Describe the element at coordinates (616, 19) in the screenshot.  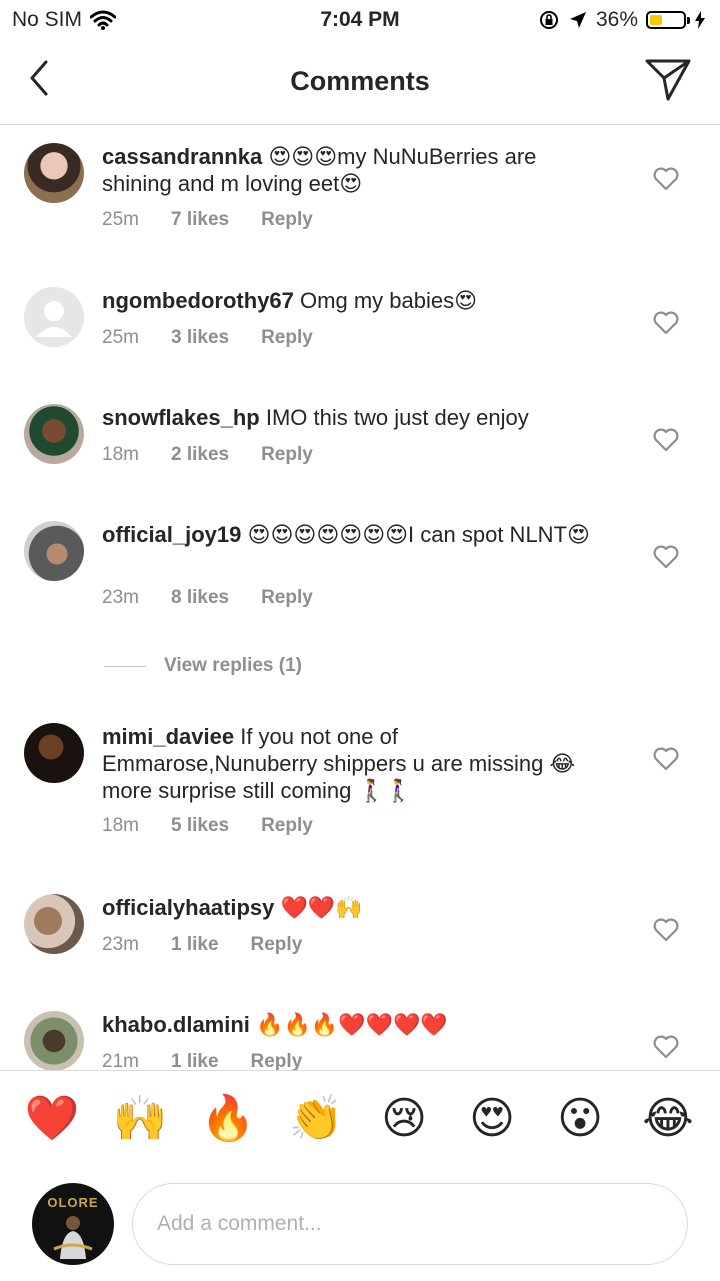
I see `battery-percent: 36%` at that location.